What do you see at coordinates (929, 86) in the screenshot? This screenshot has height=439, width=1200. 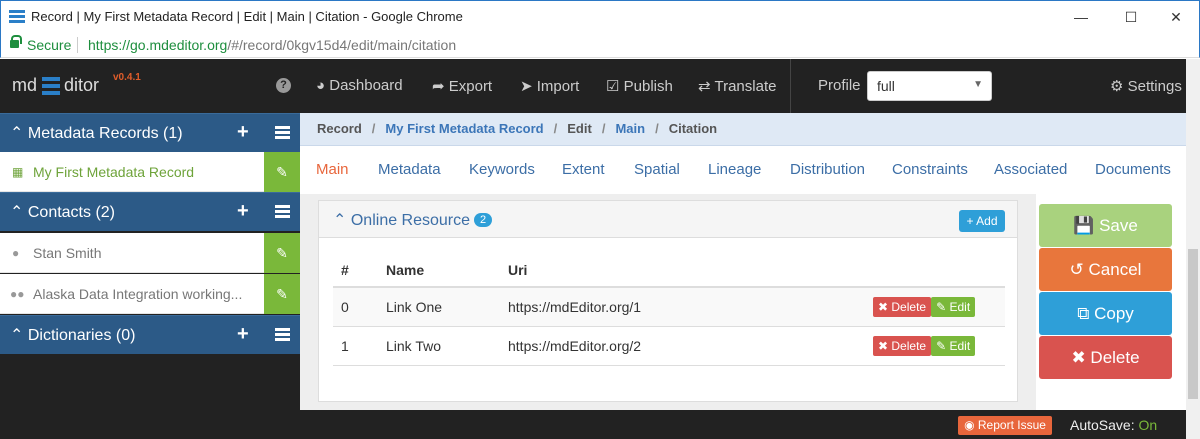 I see `profile-select: full ▼` at bounding box center [929, 86].